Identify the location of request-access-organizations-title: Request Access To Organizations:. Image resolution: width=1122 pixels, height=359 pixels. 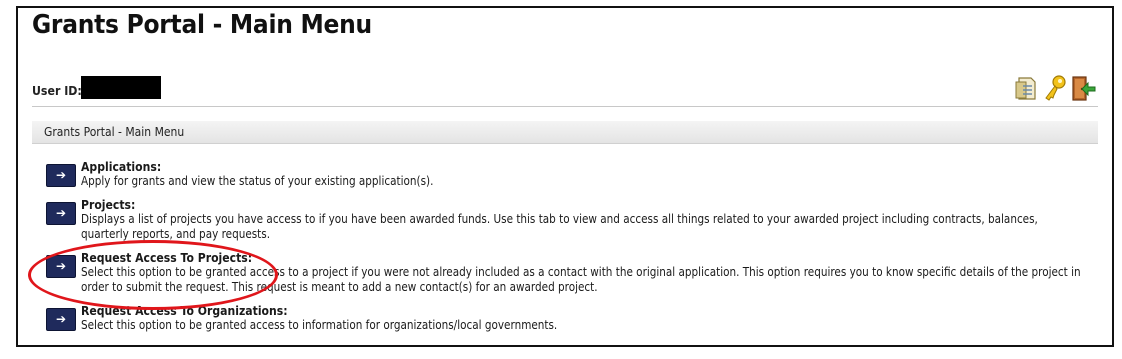
(516, 310).